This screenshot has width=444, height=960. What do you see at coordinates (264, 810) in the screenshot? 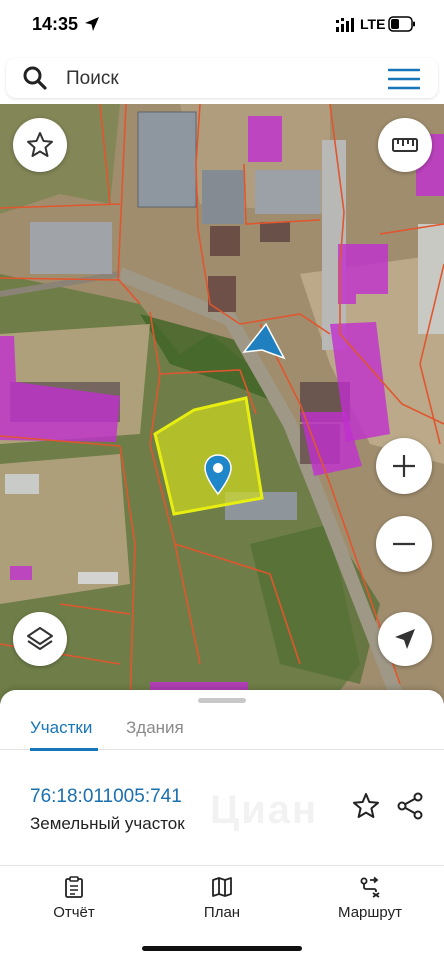
I see `watermark: Циан` at bounding box center [264, 810].